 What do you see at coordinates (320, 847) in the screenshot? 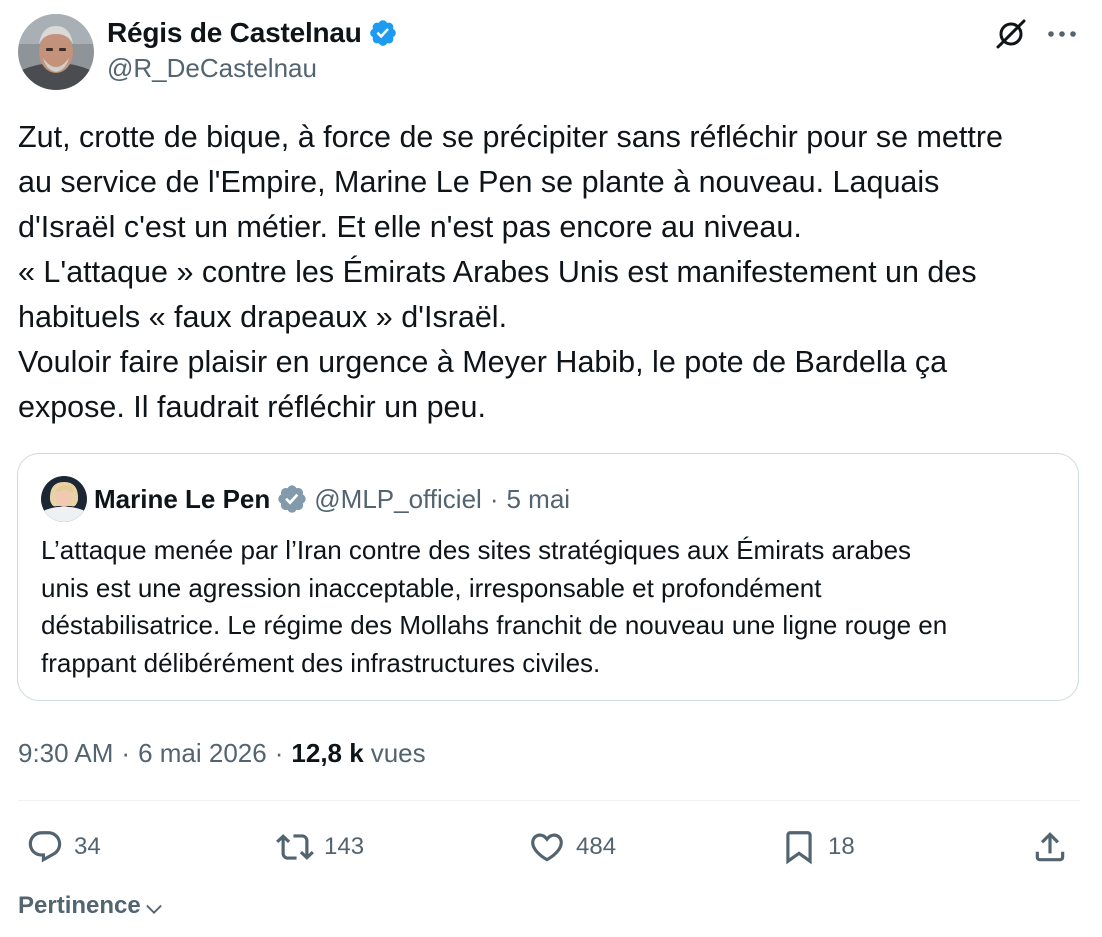
I see `repost-button: 143` at bounding box center [320, 847].